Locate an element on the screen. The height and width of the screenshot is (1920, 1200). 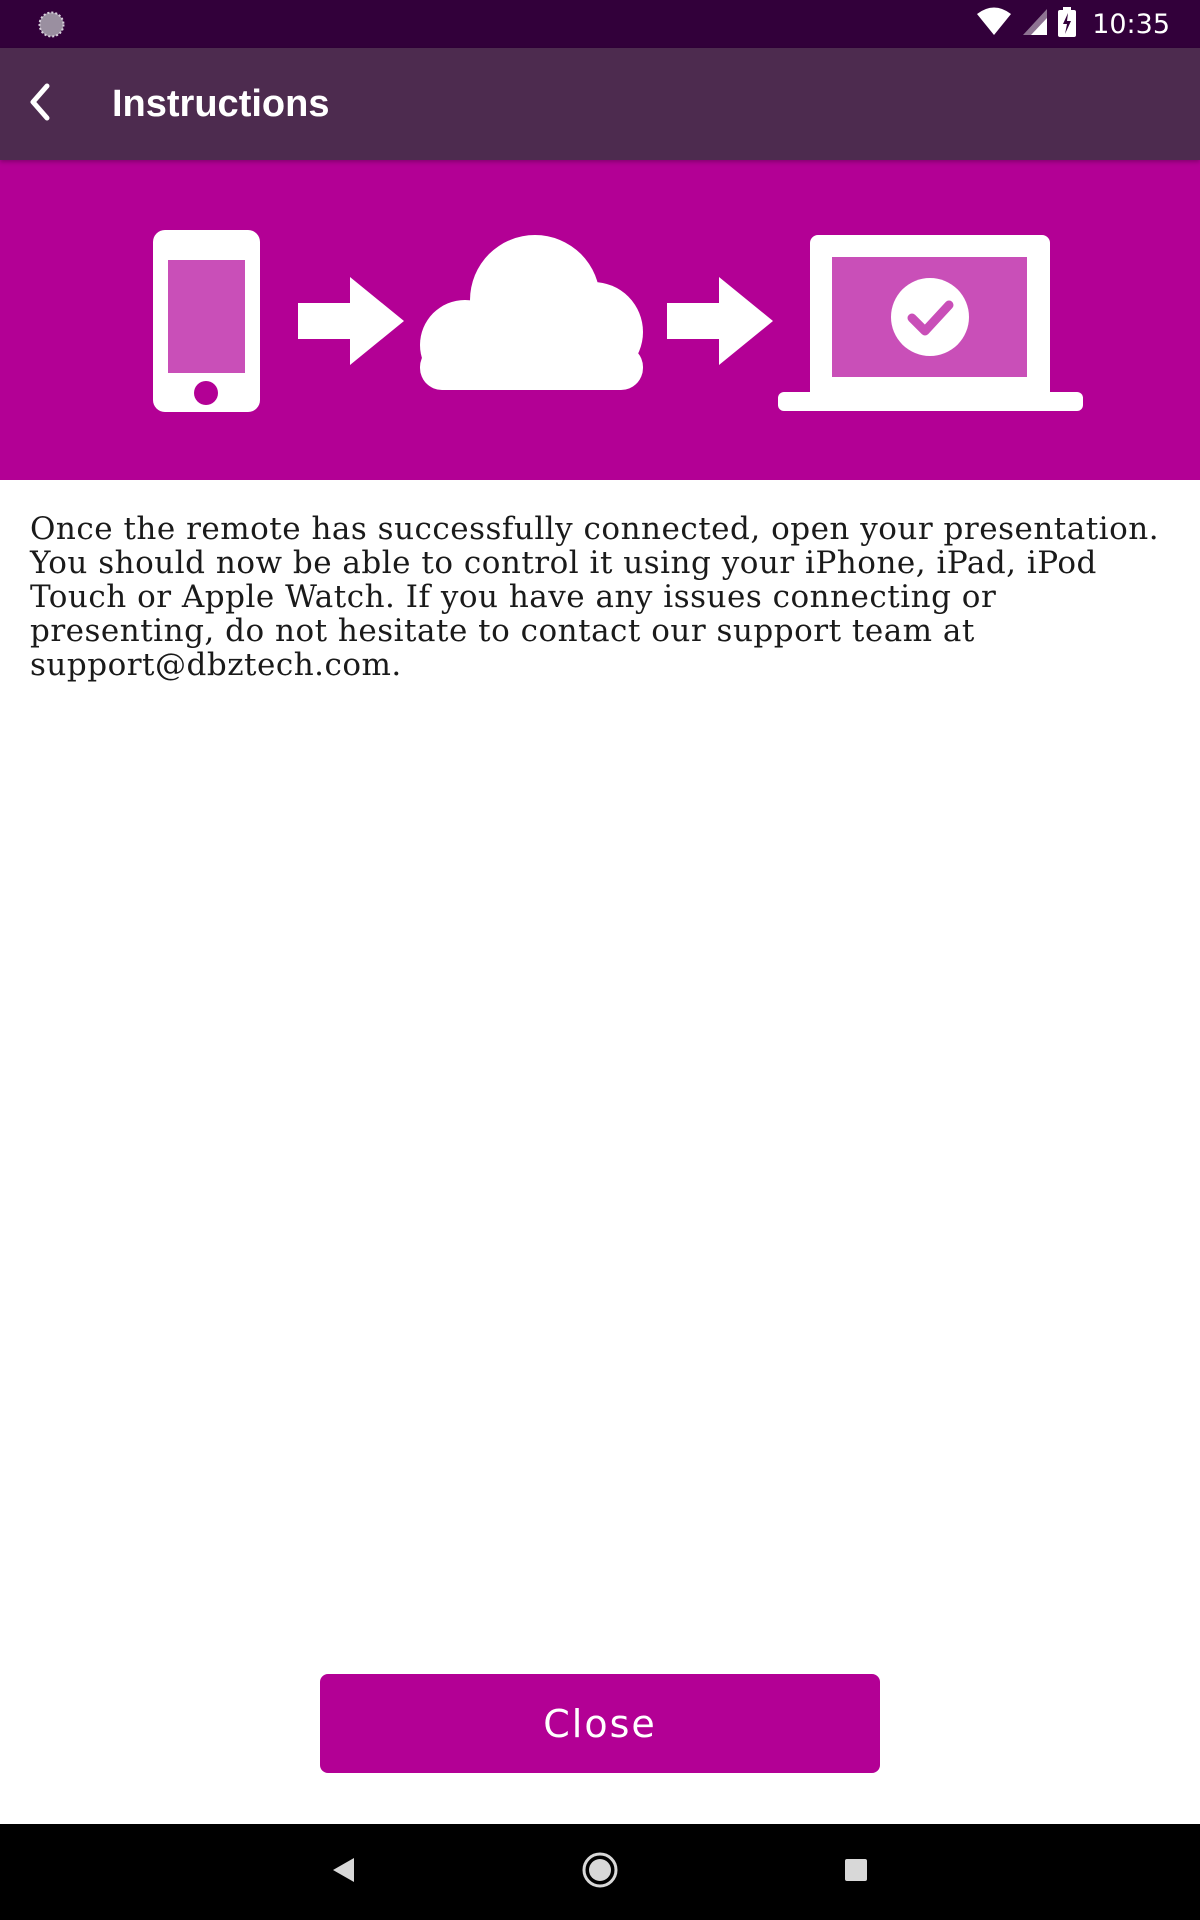
navigation-bar is located at coordinates (600, 1872).